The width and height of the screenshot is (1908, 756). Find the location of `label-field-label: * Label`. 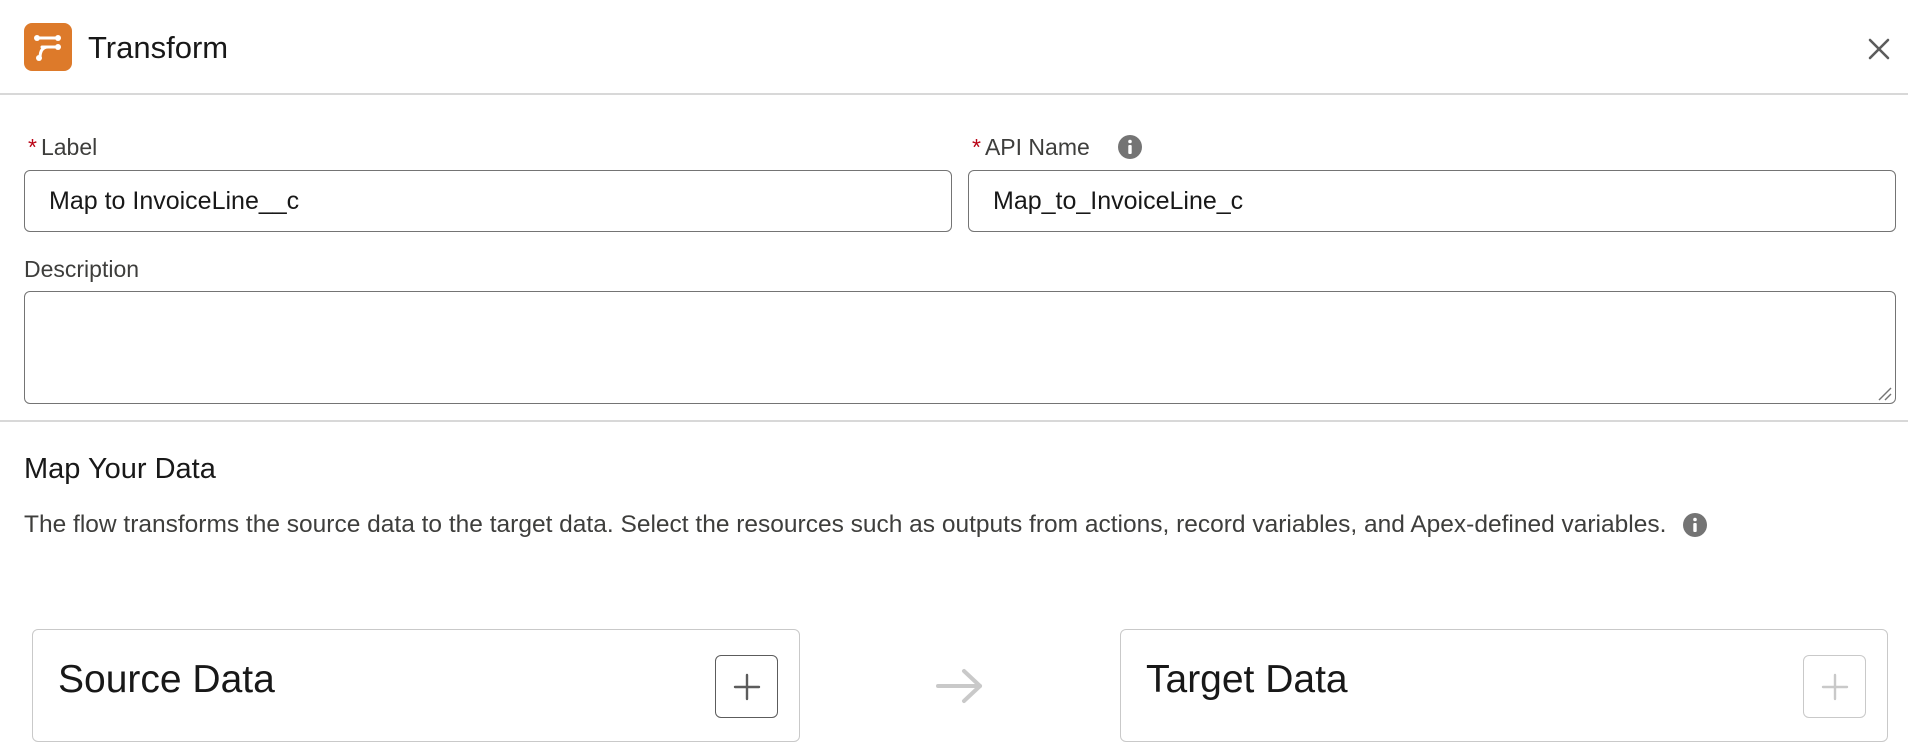

label-field-label: * Label is located at coordinates (63, 147).